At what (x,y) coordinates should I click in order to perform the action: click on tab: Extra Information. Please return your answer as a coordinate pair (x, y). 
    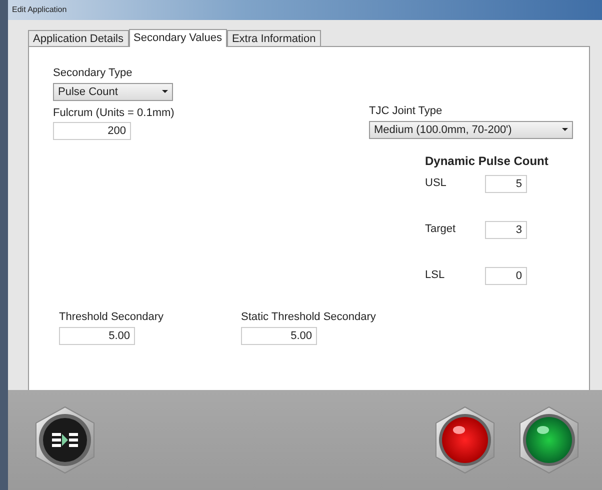
    Looking at the image, I should click on (273, 38).